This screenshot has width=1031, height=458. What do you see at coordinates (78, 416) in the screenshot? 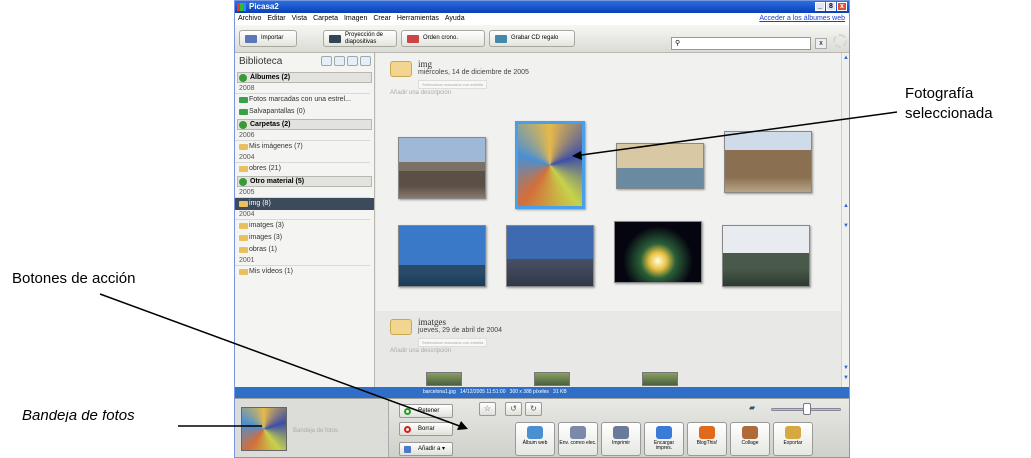
I see `annotation-photo-tray: Bandeja de fotos` at bounding box center [78, 416].